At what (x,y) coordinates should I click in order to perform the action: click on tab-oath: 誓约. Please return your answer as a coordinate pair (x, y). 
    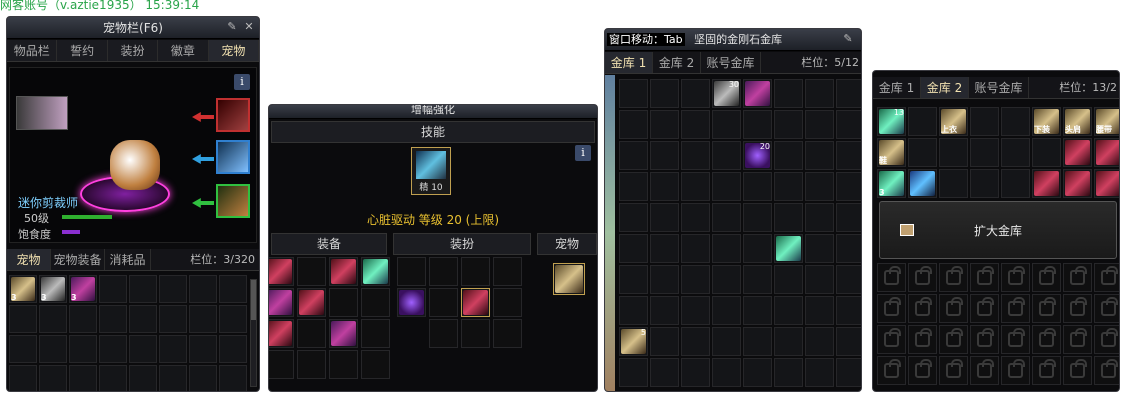
    Looking at the image, I should click on (82, 50).